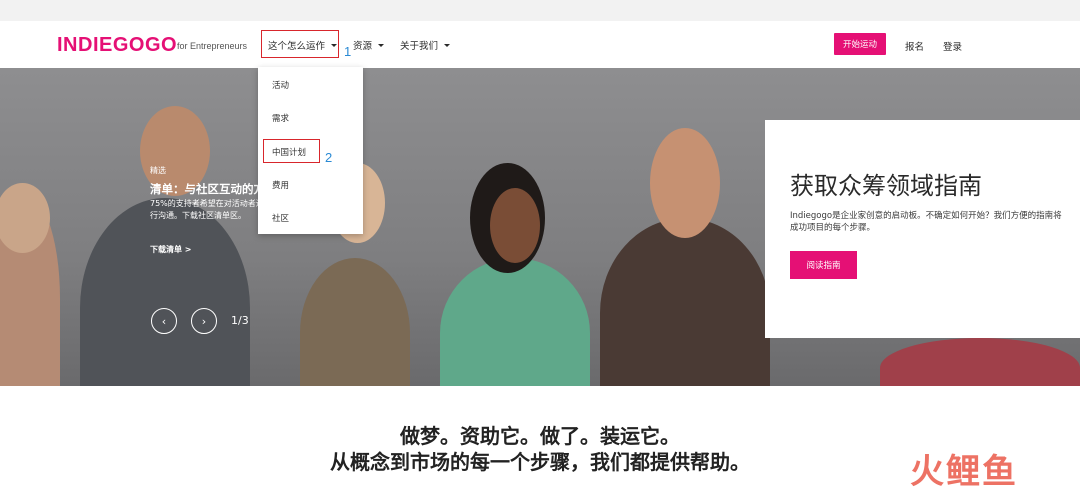 The height and width of the screenshot is (493, 1080). Describe the element at coordinates (280, 118) in the screenshot. I see `dropdown-item-demand: 需求` at that location.